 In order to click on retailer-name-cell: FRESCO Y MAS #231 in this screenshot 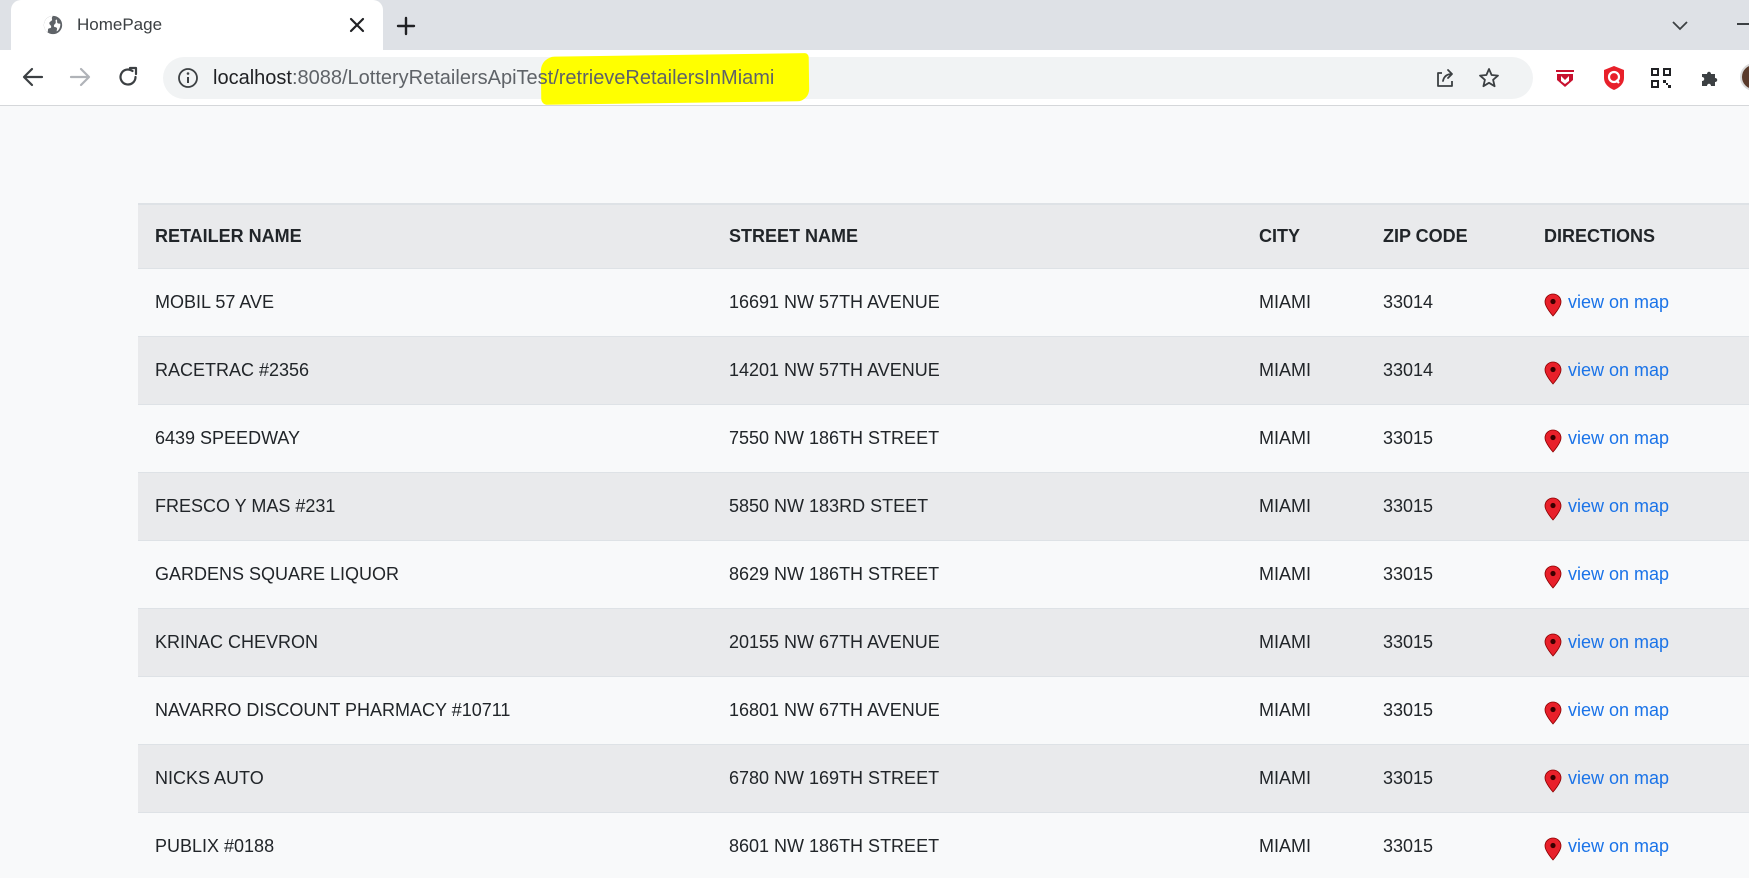, I will do `click(245, 505)`.